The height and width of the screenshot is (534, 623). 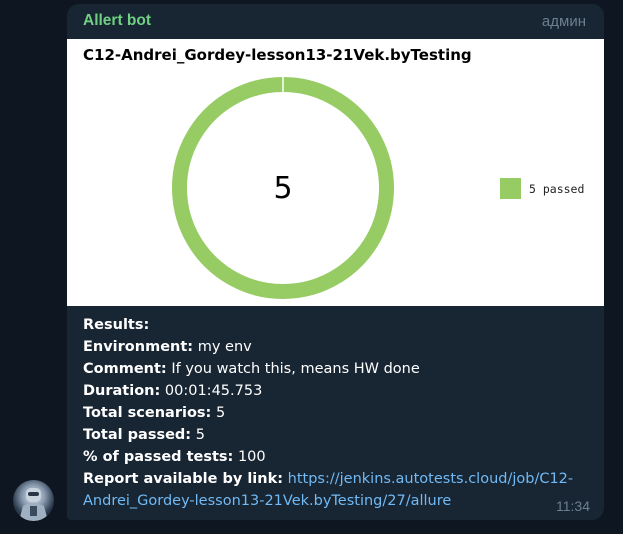 What do you see at coordinates (251, 457) in the screenshot?
I see `percent-passed-value: 100` at bounding box center [251, 457].